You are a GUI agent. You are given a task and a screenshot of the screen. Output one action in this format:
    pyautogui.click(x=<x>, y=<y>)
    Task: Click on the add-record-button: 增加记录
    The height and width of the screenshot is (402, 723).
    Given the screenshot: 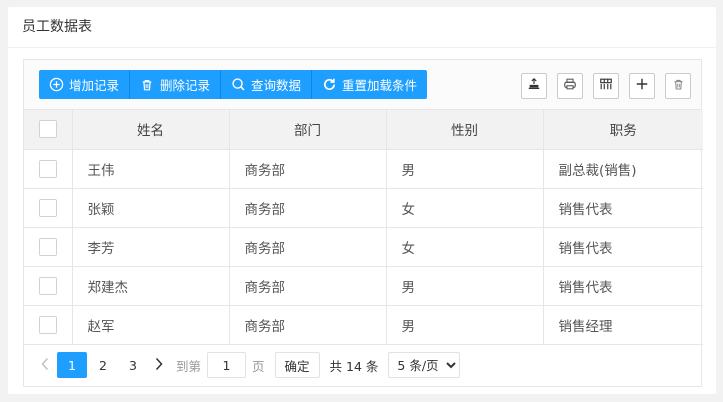 What is the action you would take?
    pyautogui.click(x=85, y=84)
    